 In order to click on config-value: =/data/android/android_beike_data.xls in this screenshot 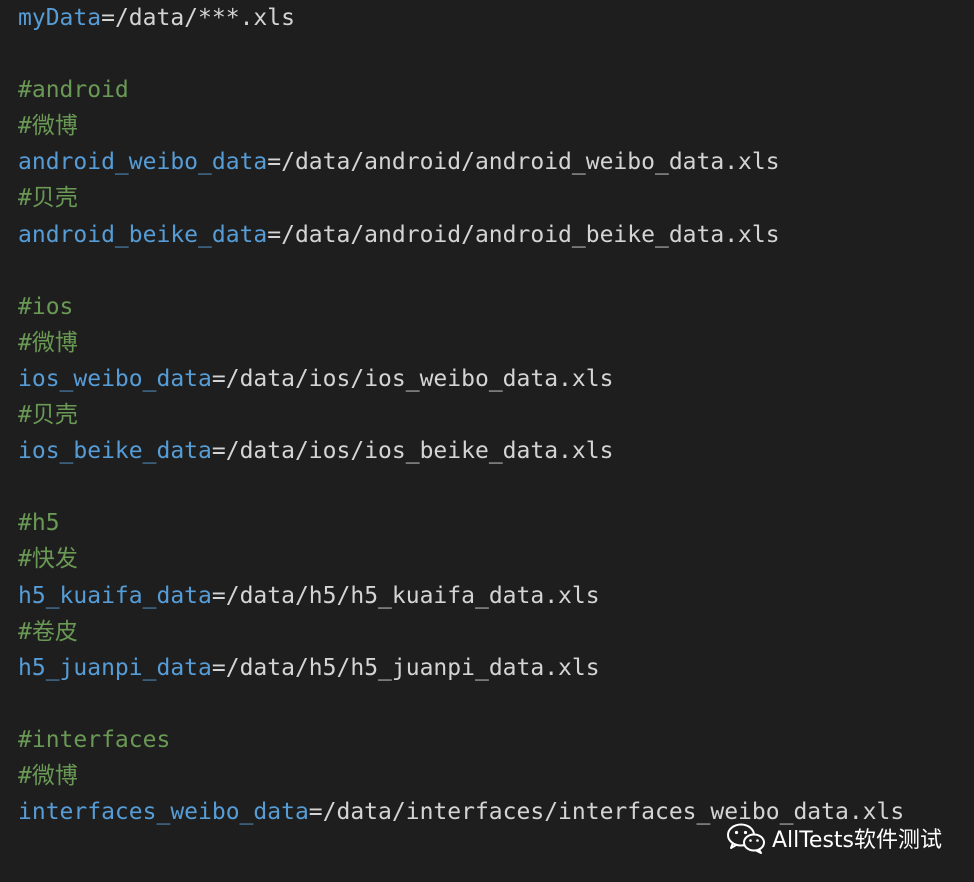, I will do `click(523, 234)`.